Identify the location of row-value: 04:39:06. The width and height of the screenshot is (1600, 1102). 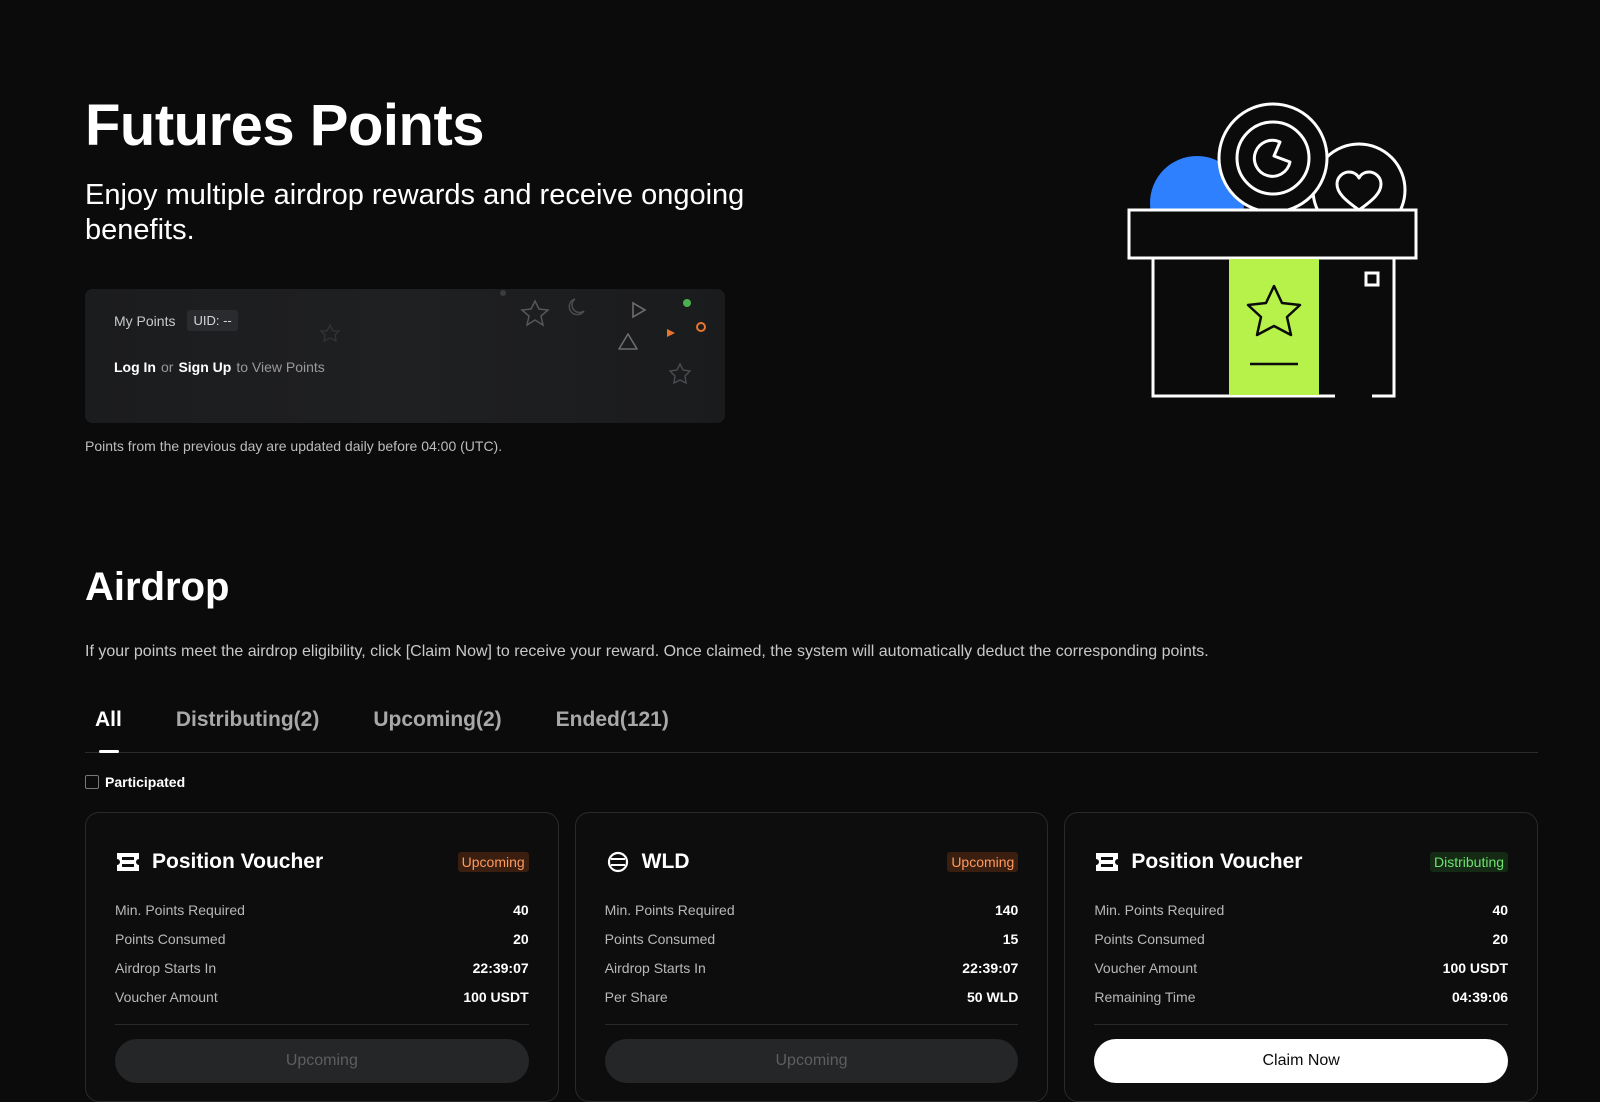
(1480, 996).